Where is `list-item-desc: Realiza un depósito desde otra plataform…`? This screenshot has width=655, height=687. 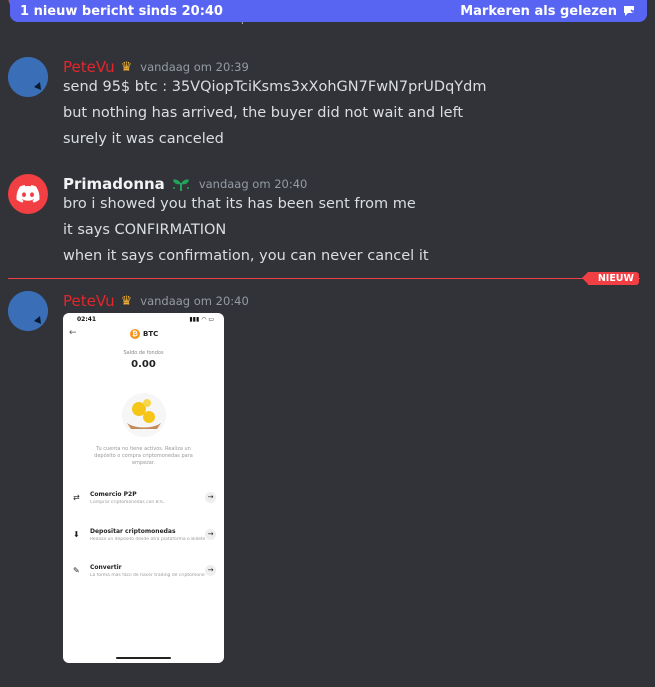 list-item-desc: Realiza un depósito desde otra plataform… is located at coordinates (147, 539).